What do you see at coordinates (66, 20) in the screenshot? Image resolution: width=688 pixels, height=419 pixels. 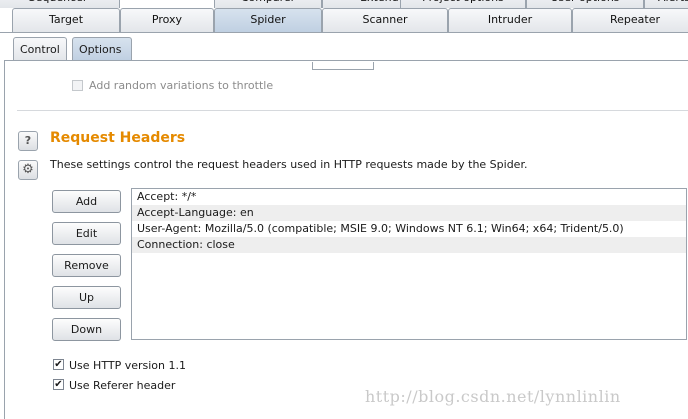 I see `tab-target: Target` at bounding box center [66, 20].